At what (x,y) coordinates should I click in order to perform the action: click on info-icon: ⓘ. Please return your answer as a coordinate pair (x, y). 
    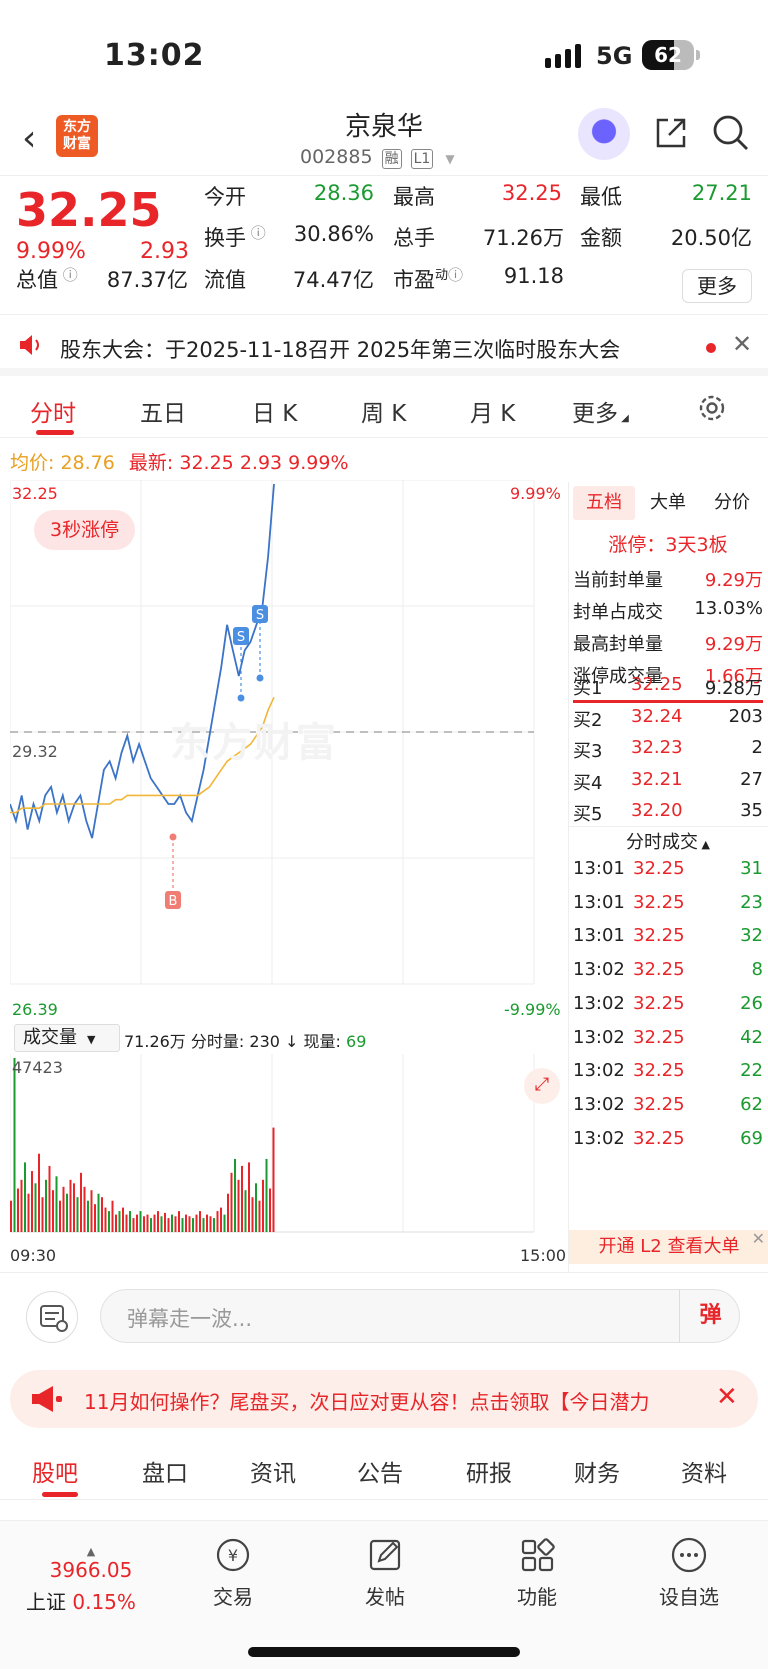
    Looking at the image, I should click on (256, 233).